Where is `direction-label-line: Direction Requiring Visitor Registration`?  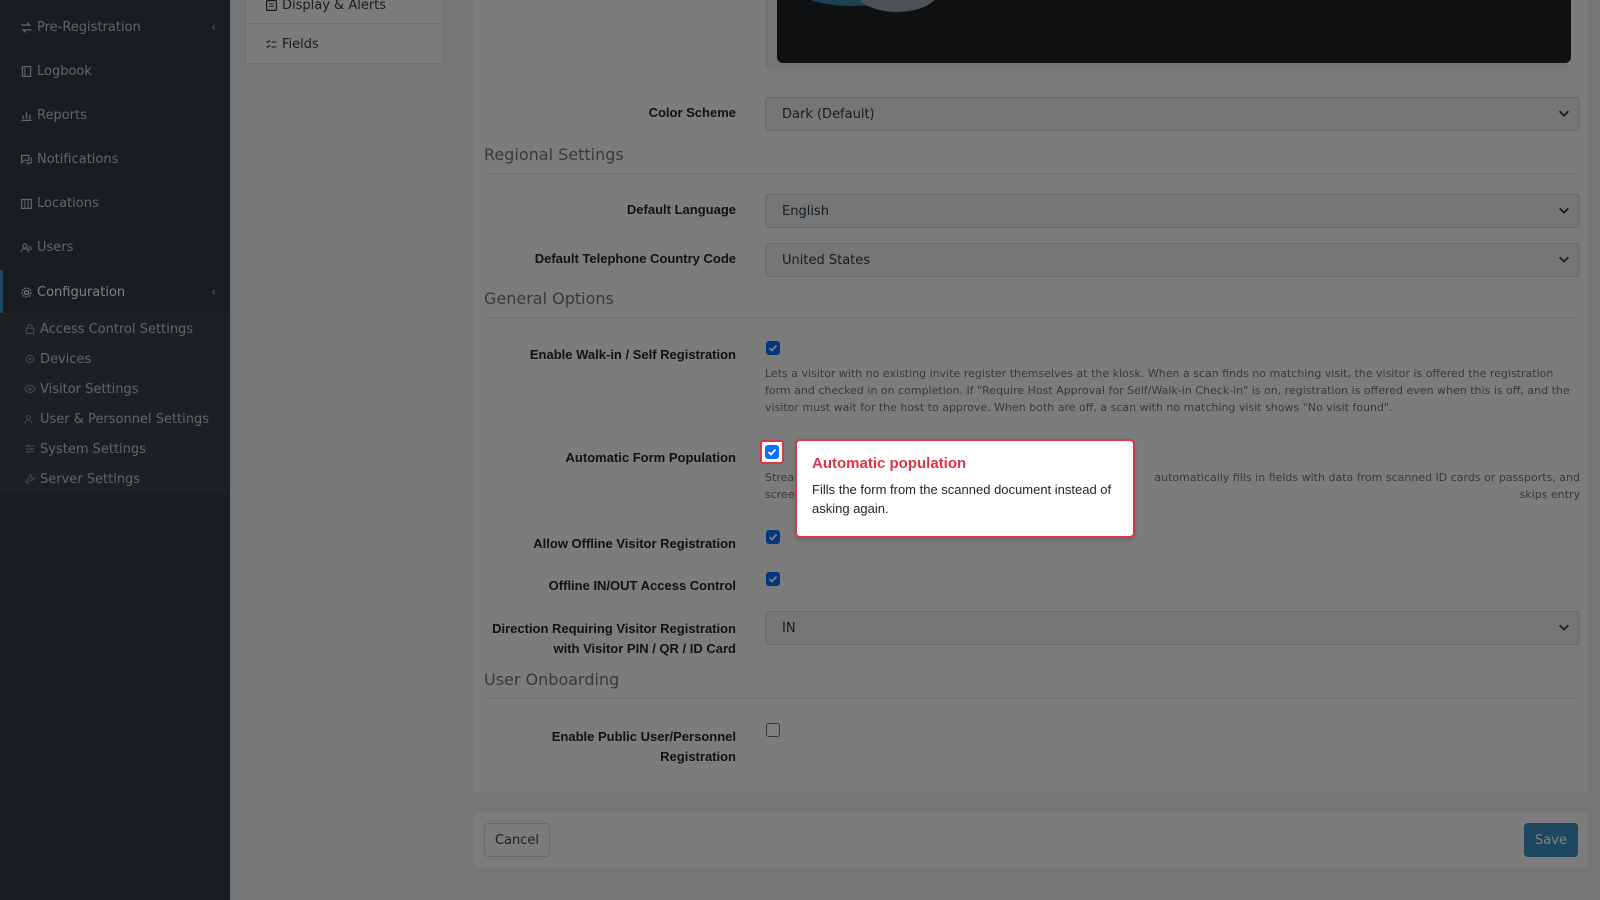 direction-label-line: Direction Requiring Visitor Registration is located at coordinates (614, 628).